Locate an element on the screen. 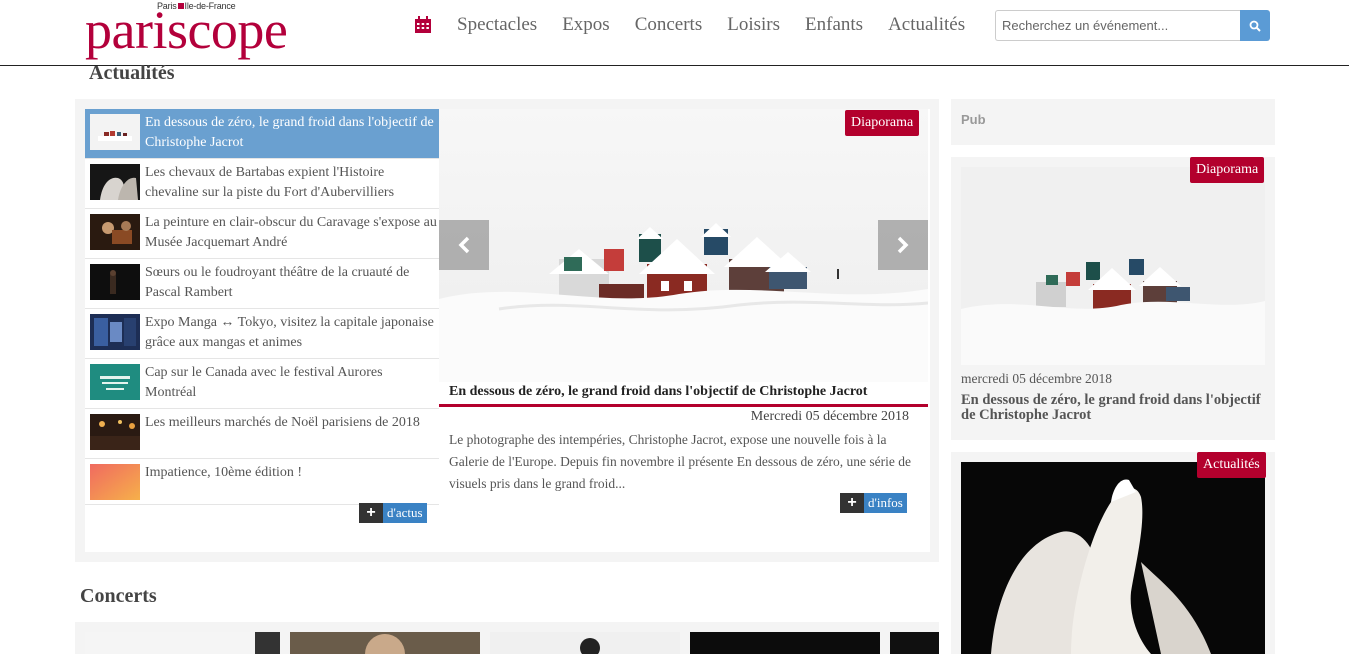 The height and width of the screenshot is (654, 1349). list-item-label: Impatience, 10ème édition ! is located at coordinates (224, 472).